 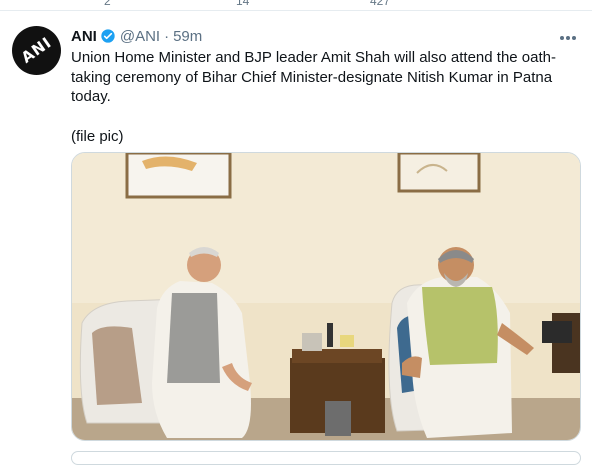 I want to click on tweet-header: ANI @ANI · 59m, so click(x=136, y=36).